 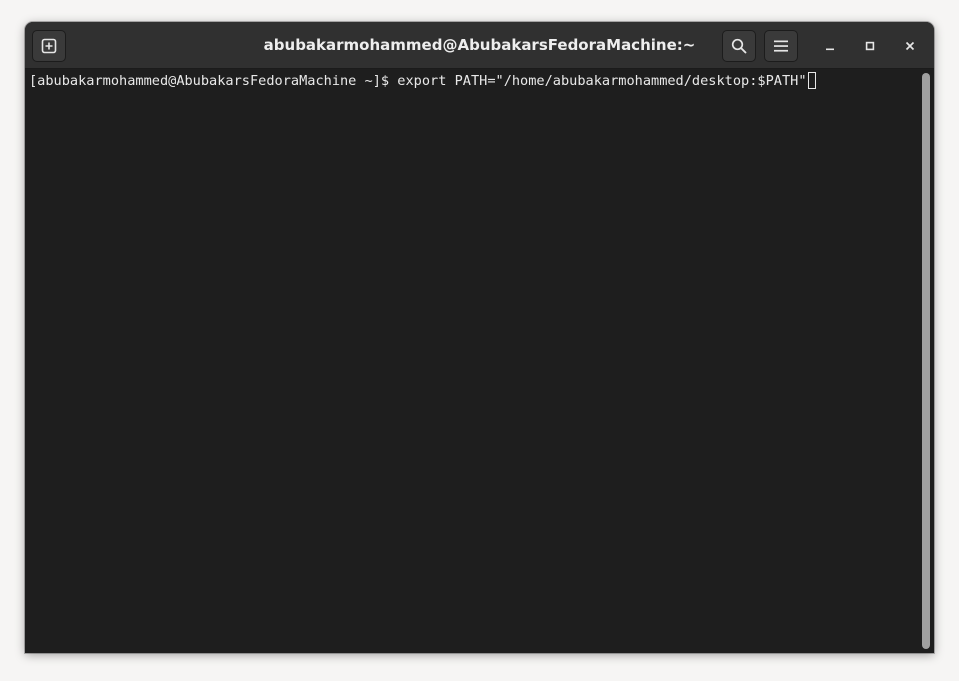 I want to click on minimize-button, so click(x=830, y=46).